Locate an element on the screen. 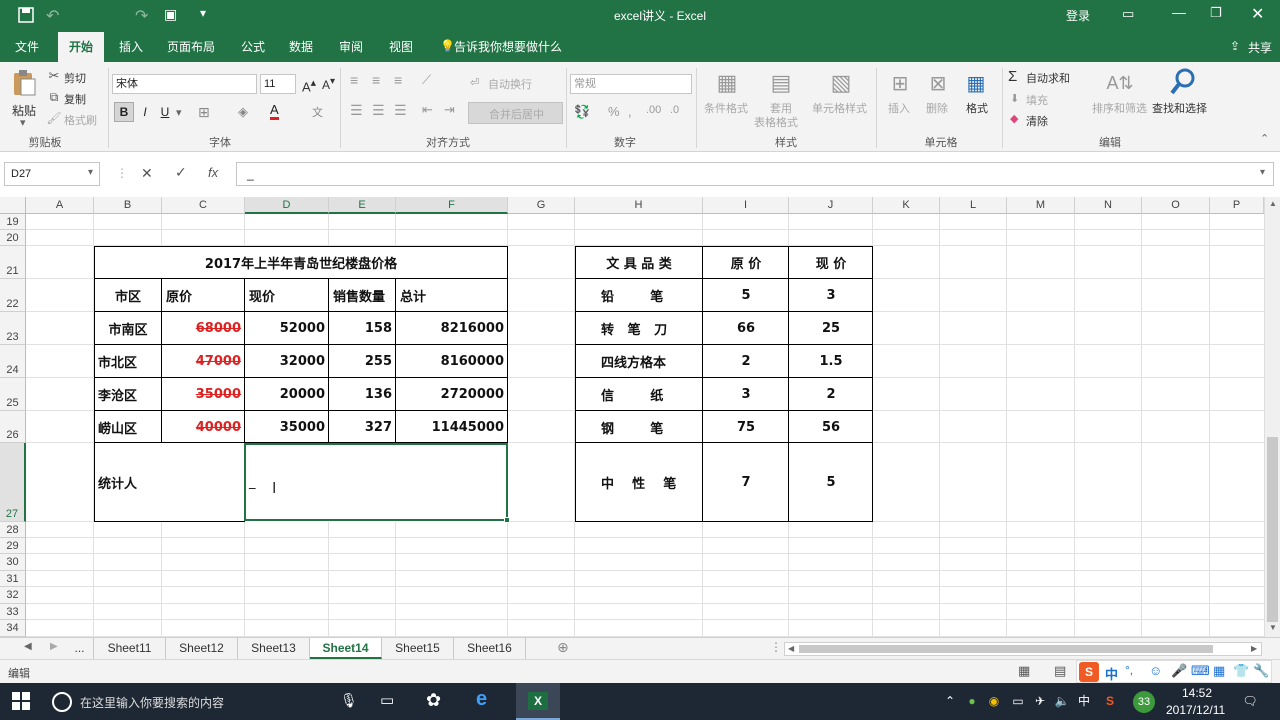 The height and width of the screenshot is (720, 1280). insert-cells-icon: ⊞ is located at coordinates (900, 83).